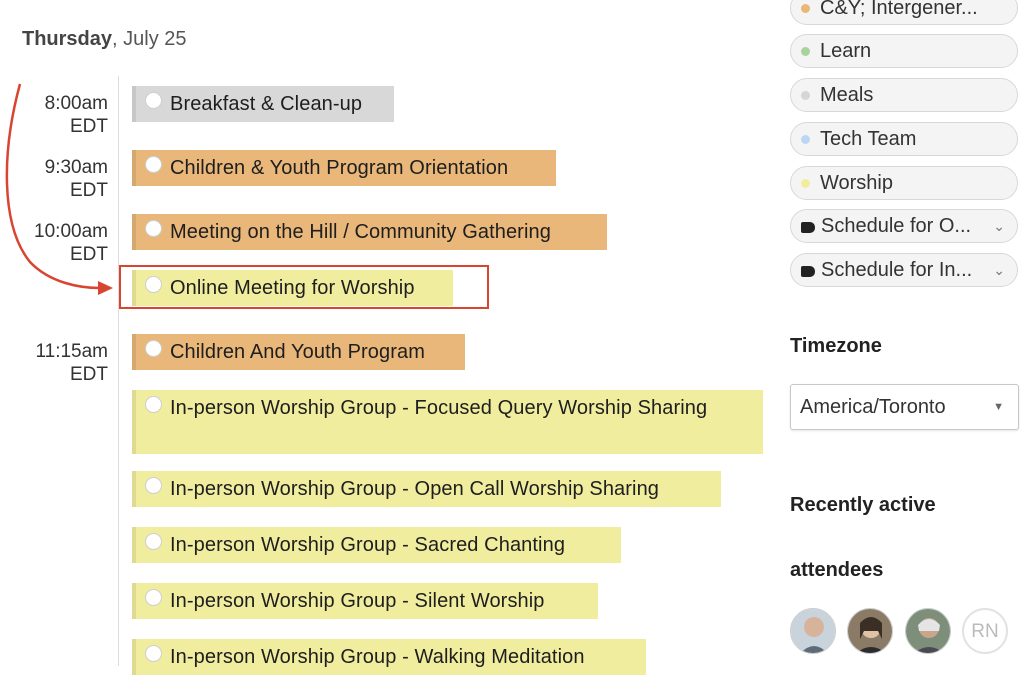 This screenshot has height=675, width=1030. Describe the element at coordinates (71, 243) in the screenshot. I see `time-label-1000: 10:00am EDT` at that location.